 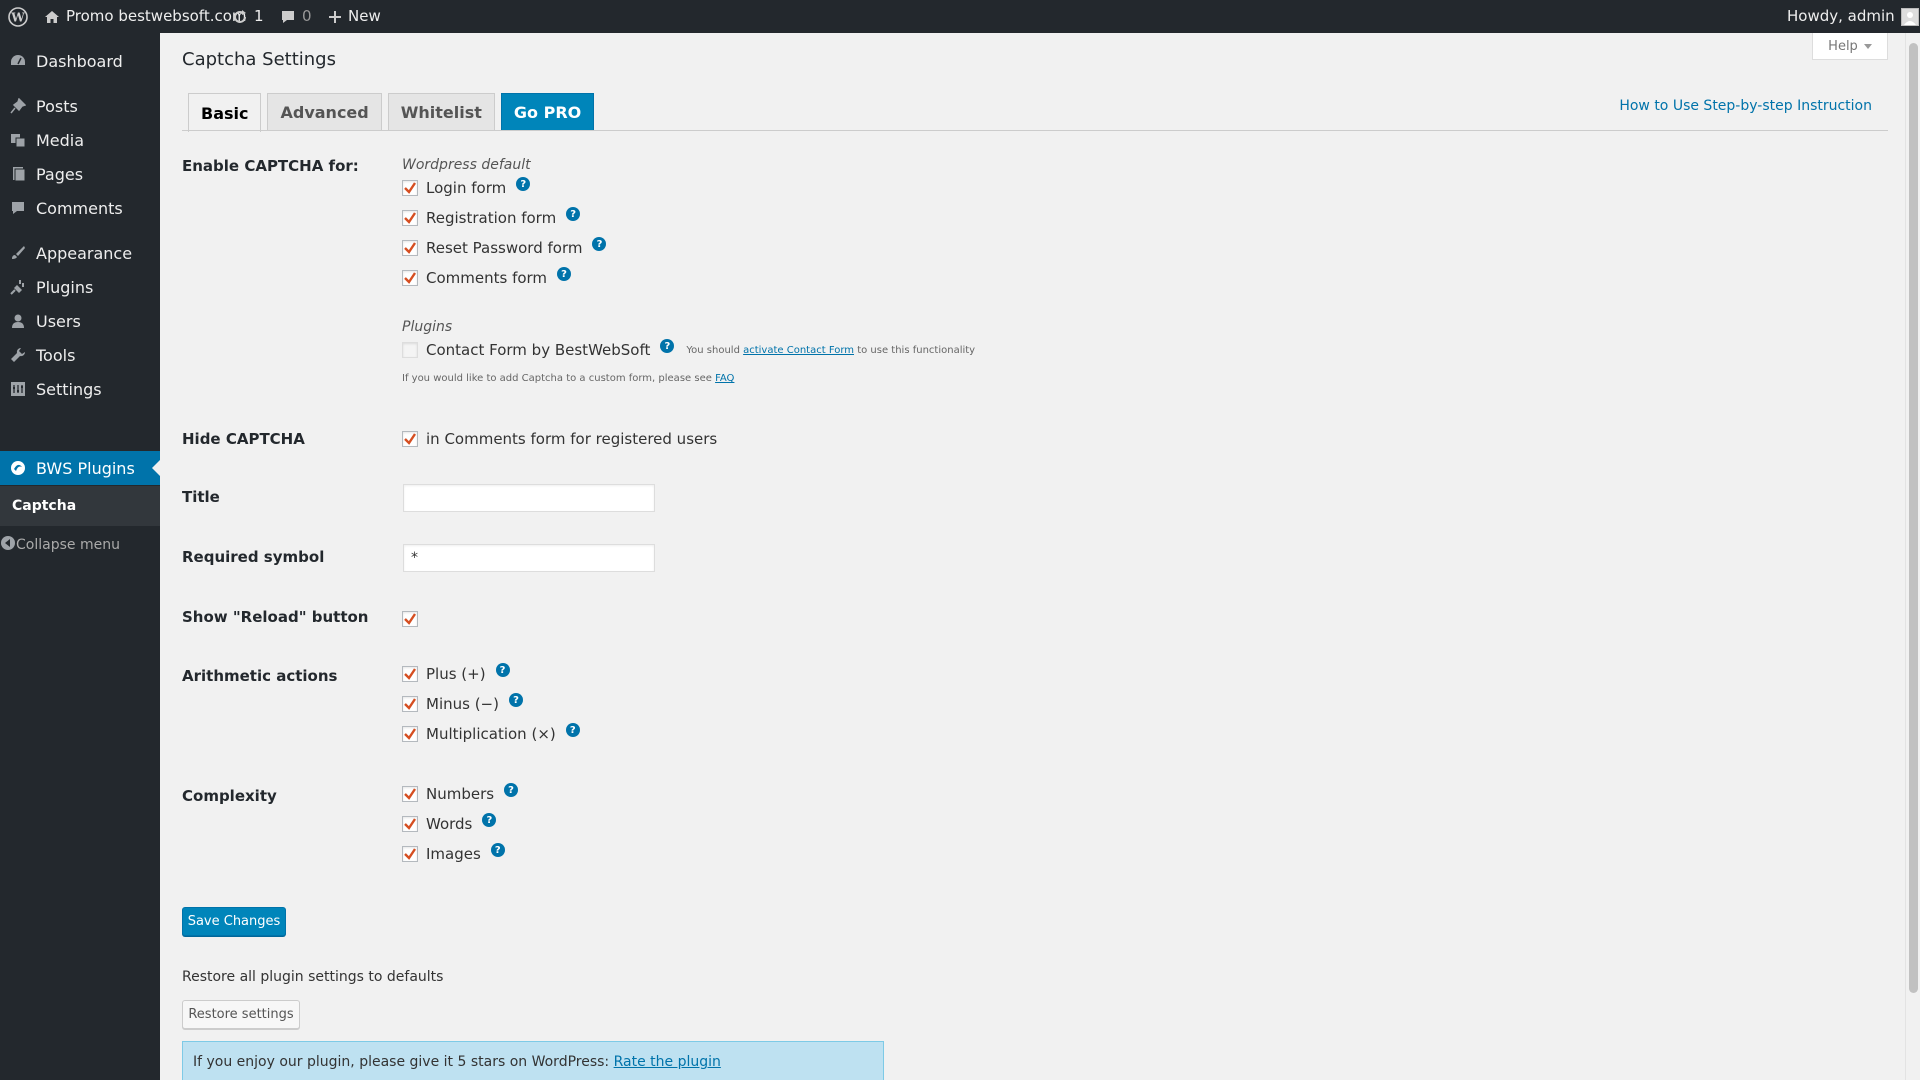 I want to click on plus-checkbox, so click(x=410, y=674).